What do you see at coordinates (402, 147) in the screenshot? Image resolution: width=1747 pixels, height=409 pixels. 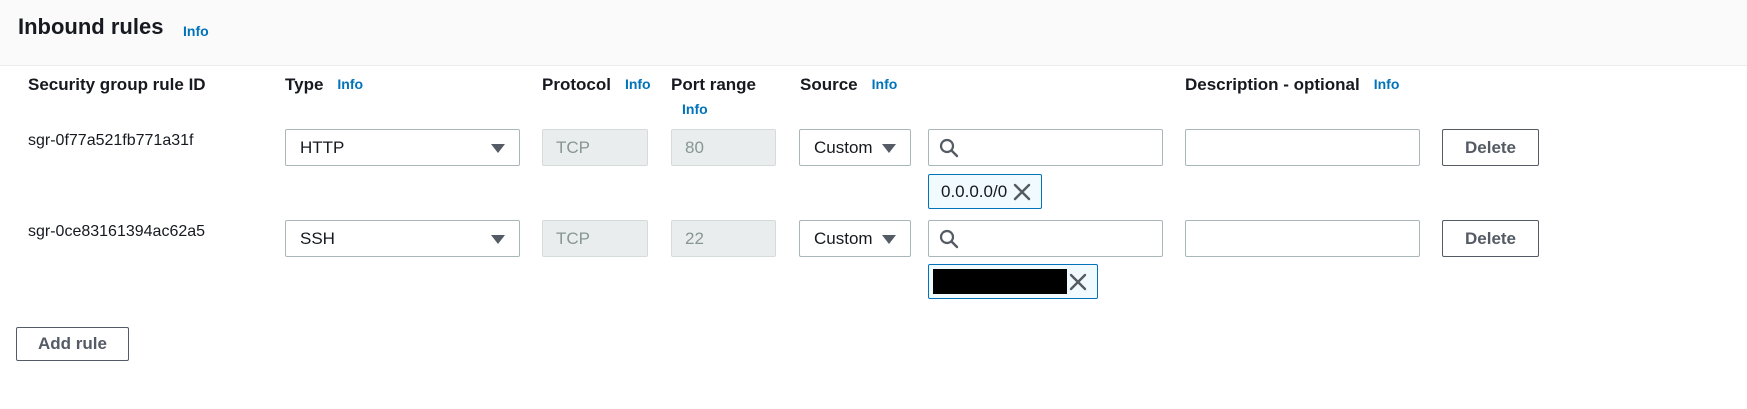 I see `type-select: HTTP` at bounding box center [402, 147].